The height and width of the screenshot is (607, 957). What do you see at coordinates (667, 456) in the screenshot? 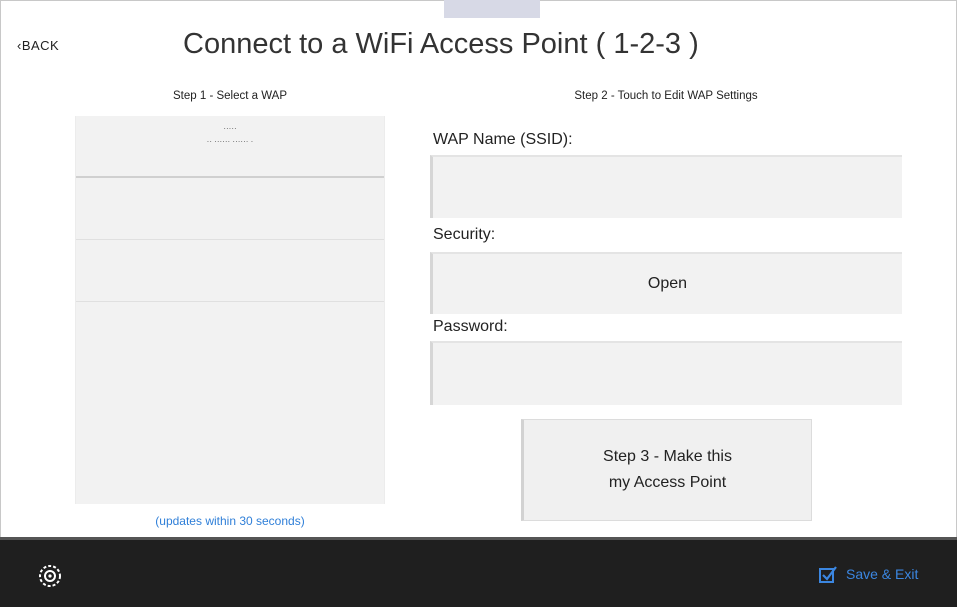
I see `make-ap-line1: Step 3 - Make this` at bounding box center [667, 456].